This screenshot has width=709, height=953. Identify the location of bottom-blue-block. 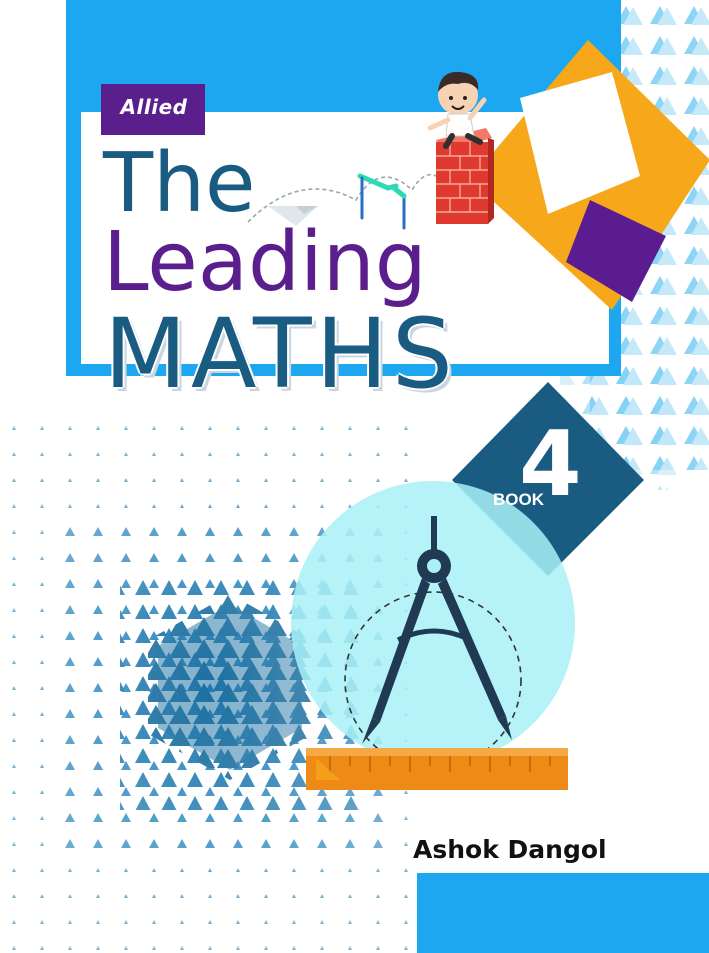
(563, 913).